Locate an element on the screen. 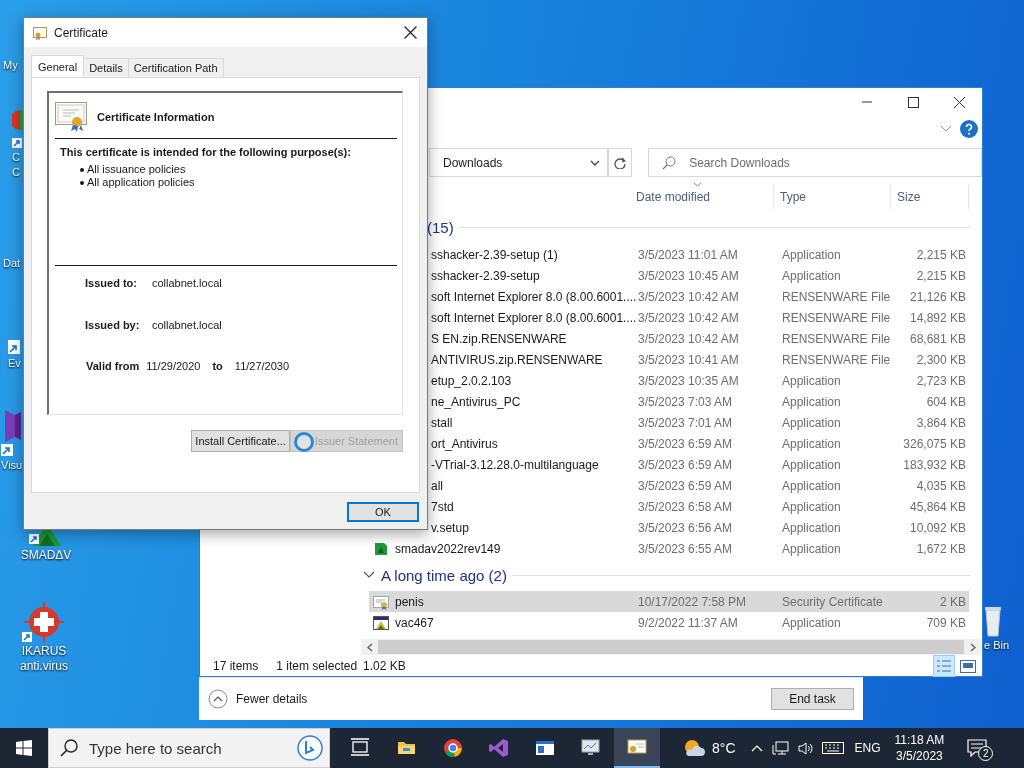 Image resolution: width=1024 pixels, height=768 pixels. temperature-text: 8°C is located at coordinates (724, 748).